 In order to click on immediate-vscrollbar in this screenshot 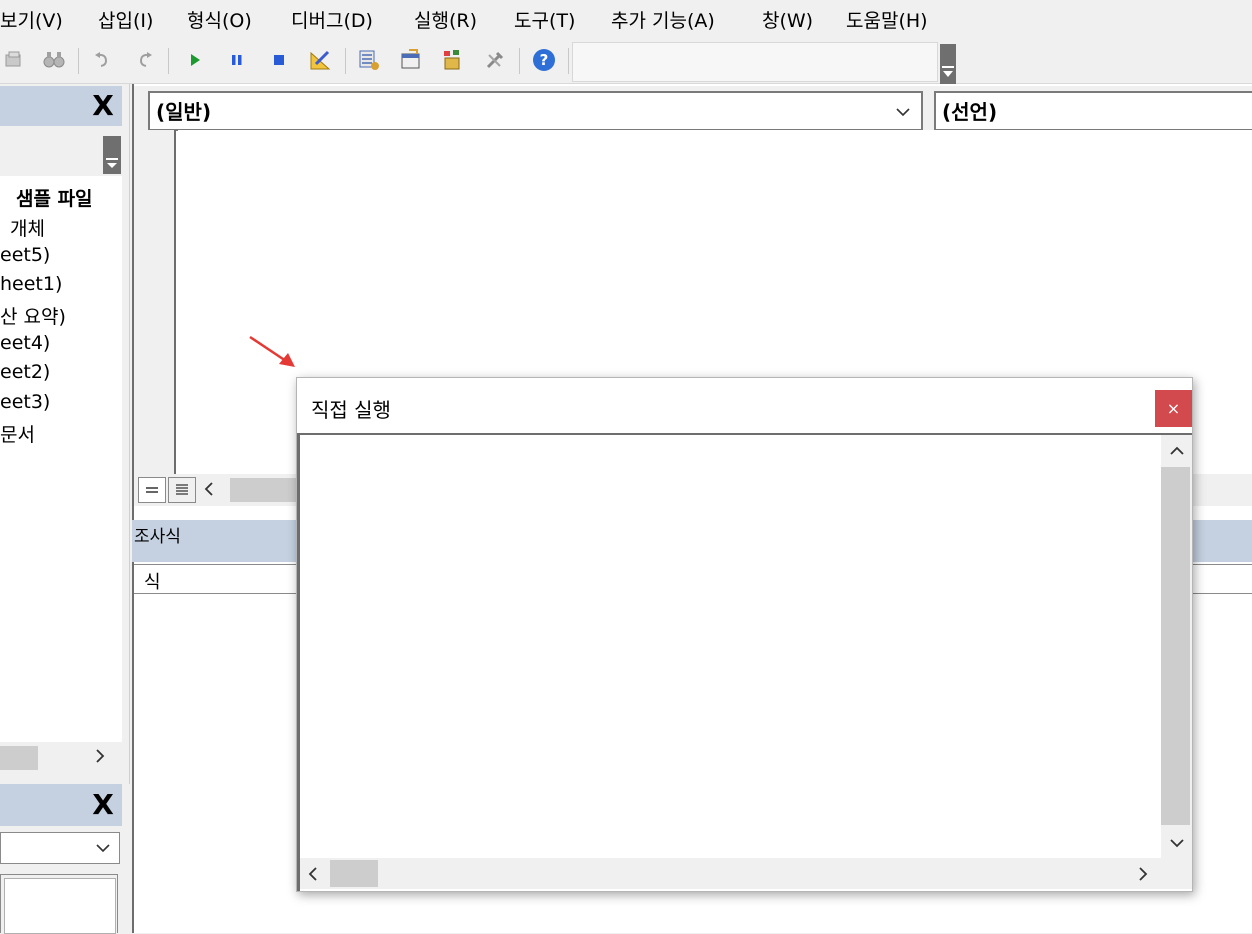, I will do `click(1176, 646)`.